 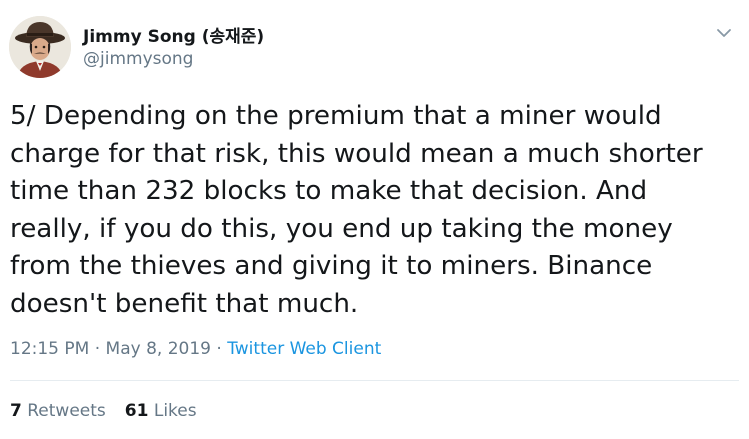 I want to click on tweet-stats: 7 Retweets 61 Likes, so click(x=103, y=411).